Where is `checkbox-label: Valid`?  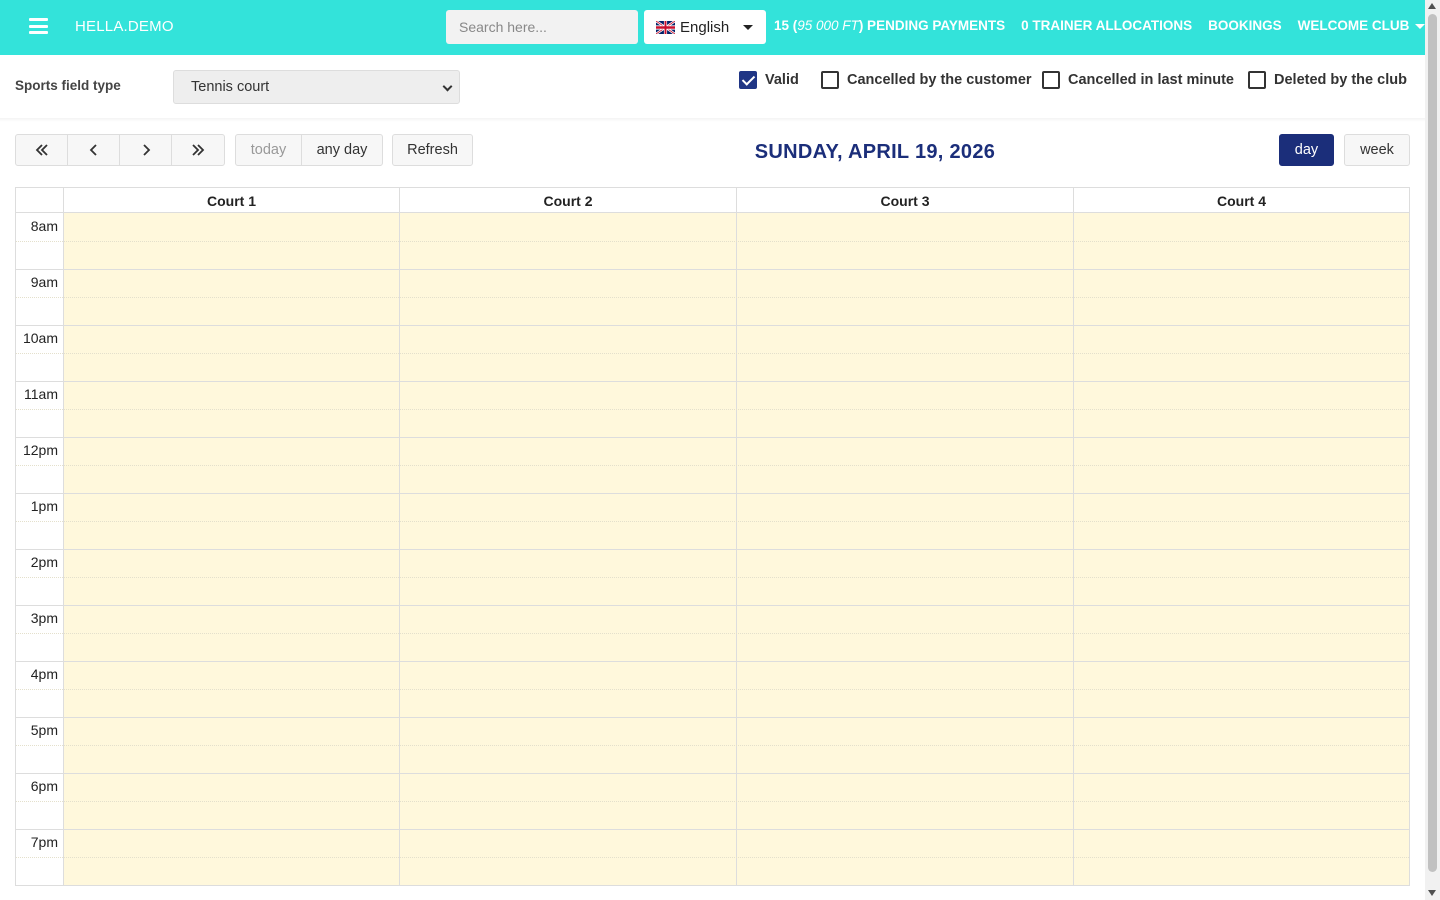 checkbox-label: Valid is located at coordinates (782, 80).